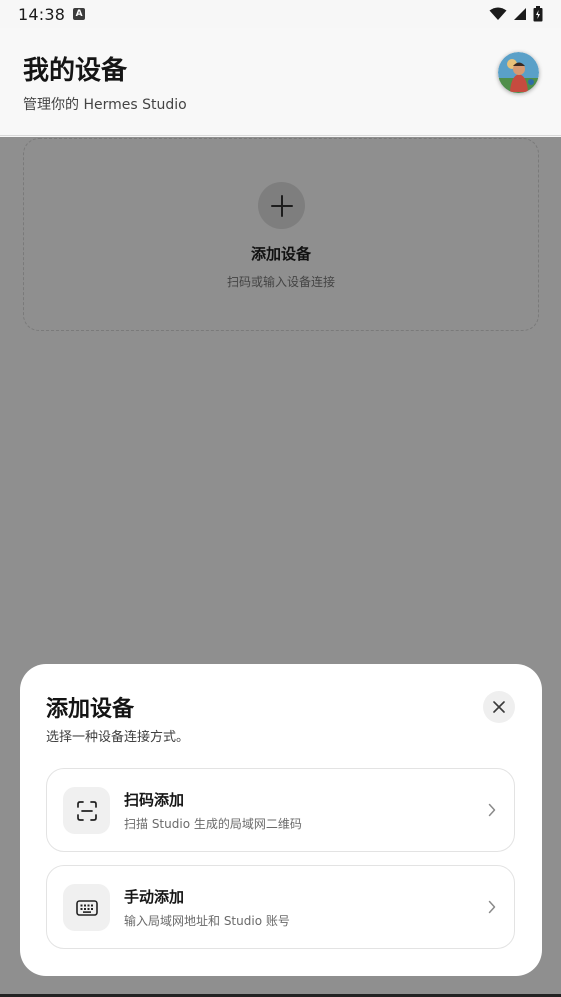 This screenshot has height=997, width=561. What do you see at coordinates (280, 14) in the screenshot?
I see `status-bar: 14:38 A` at bounding box center [280, 14].